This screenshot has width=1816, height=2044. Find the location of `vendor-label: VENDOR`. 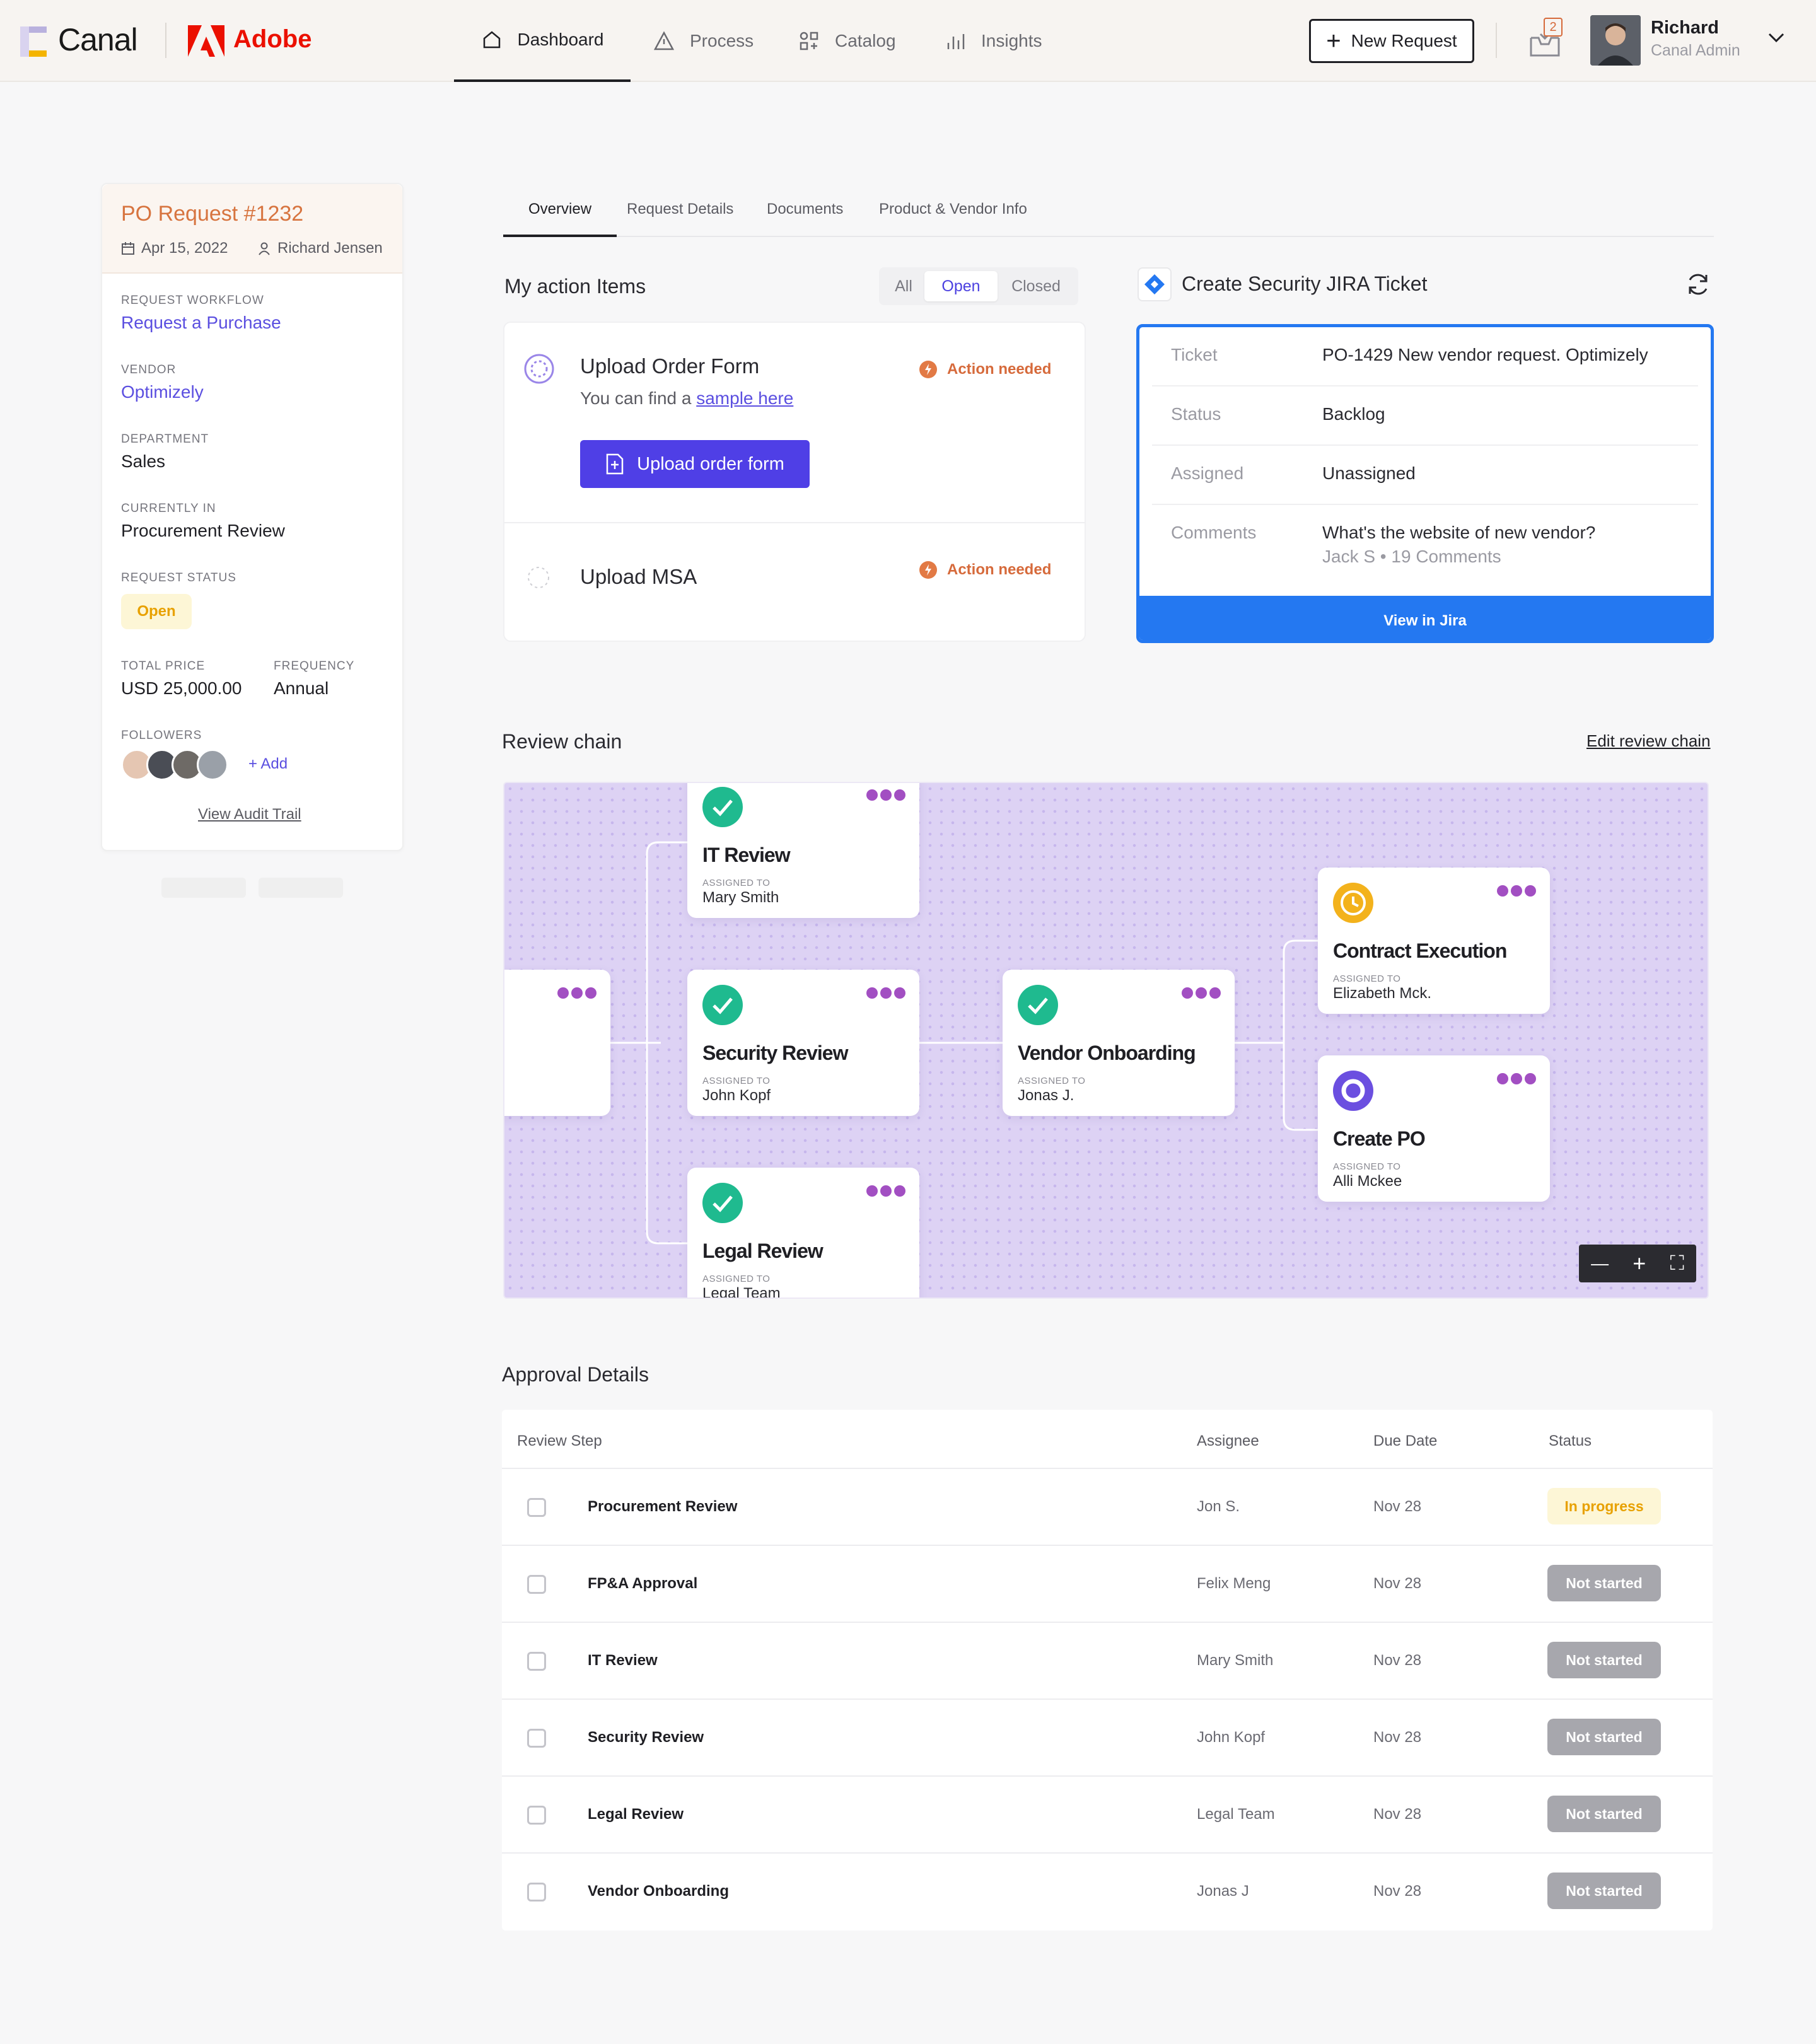

vendor-label: VENDOR is located at coordinates (149, 369).